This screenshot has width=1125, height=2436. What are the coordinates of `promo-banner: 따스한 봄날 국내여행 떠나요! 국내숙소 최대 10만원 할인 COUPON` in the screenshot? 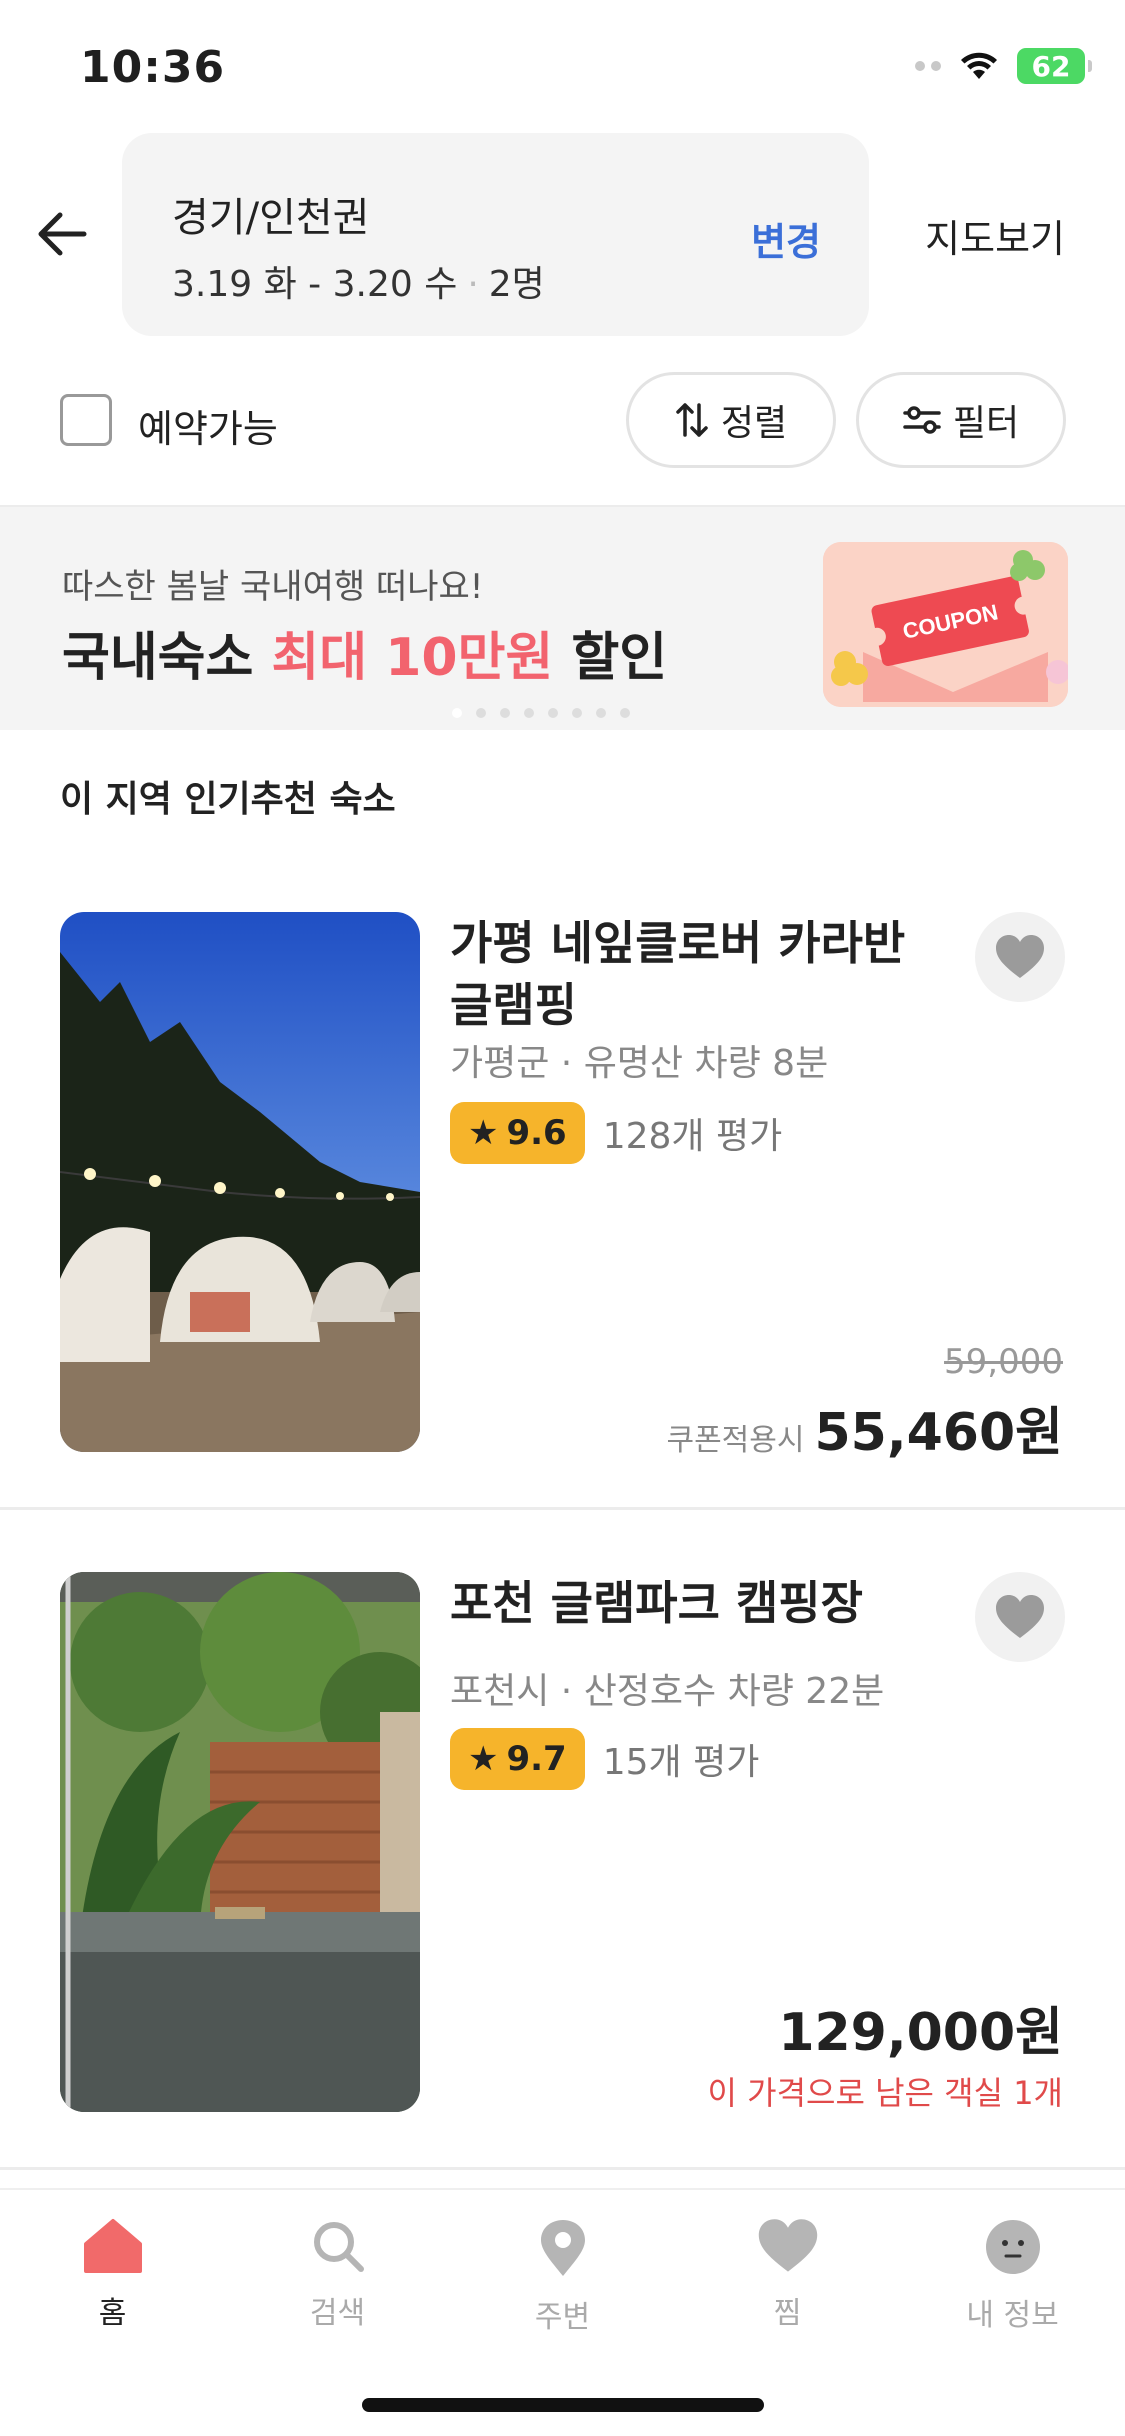 It's located at (562, 617).